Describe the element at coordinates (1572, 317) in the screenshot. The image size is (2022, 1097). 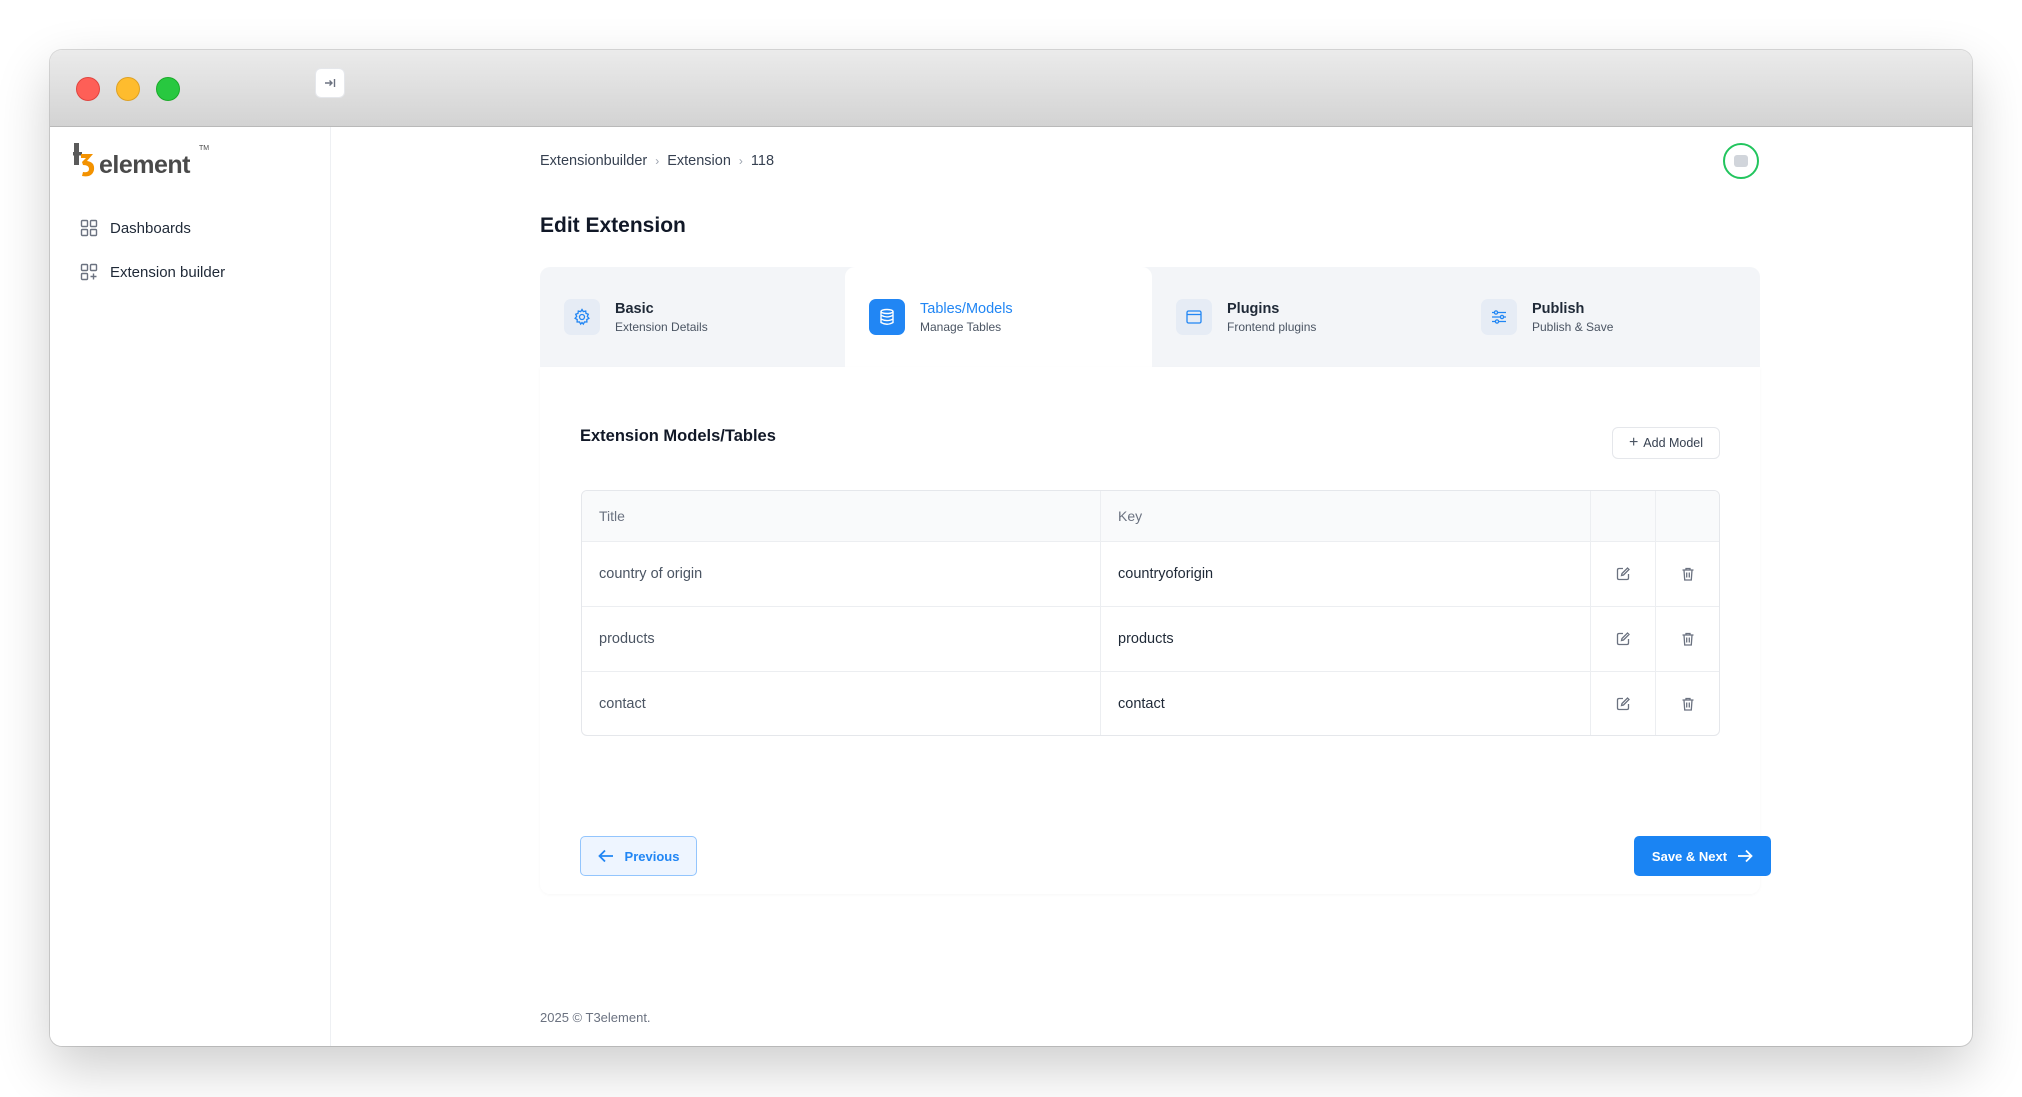
I see `step-text: Publish Publish & Save` at that location.